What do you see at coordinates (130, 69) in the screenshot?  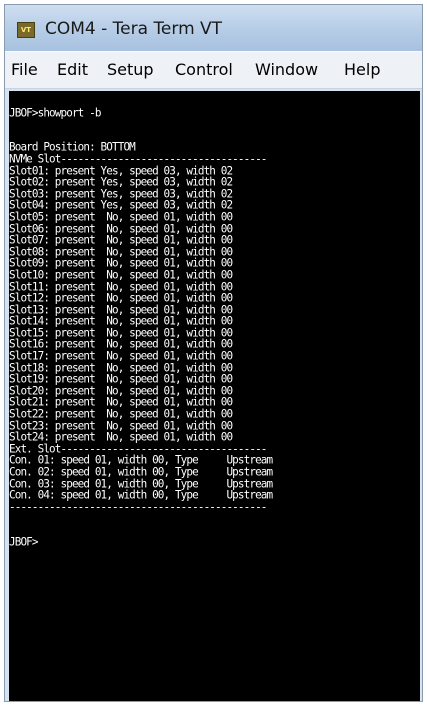 I see `menu-setup: Setup` at bounding box center [130, 69].